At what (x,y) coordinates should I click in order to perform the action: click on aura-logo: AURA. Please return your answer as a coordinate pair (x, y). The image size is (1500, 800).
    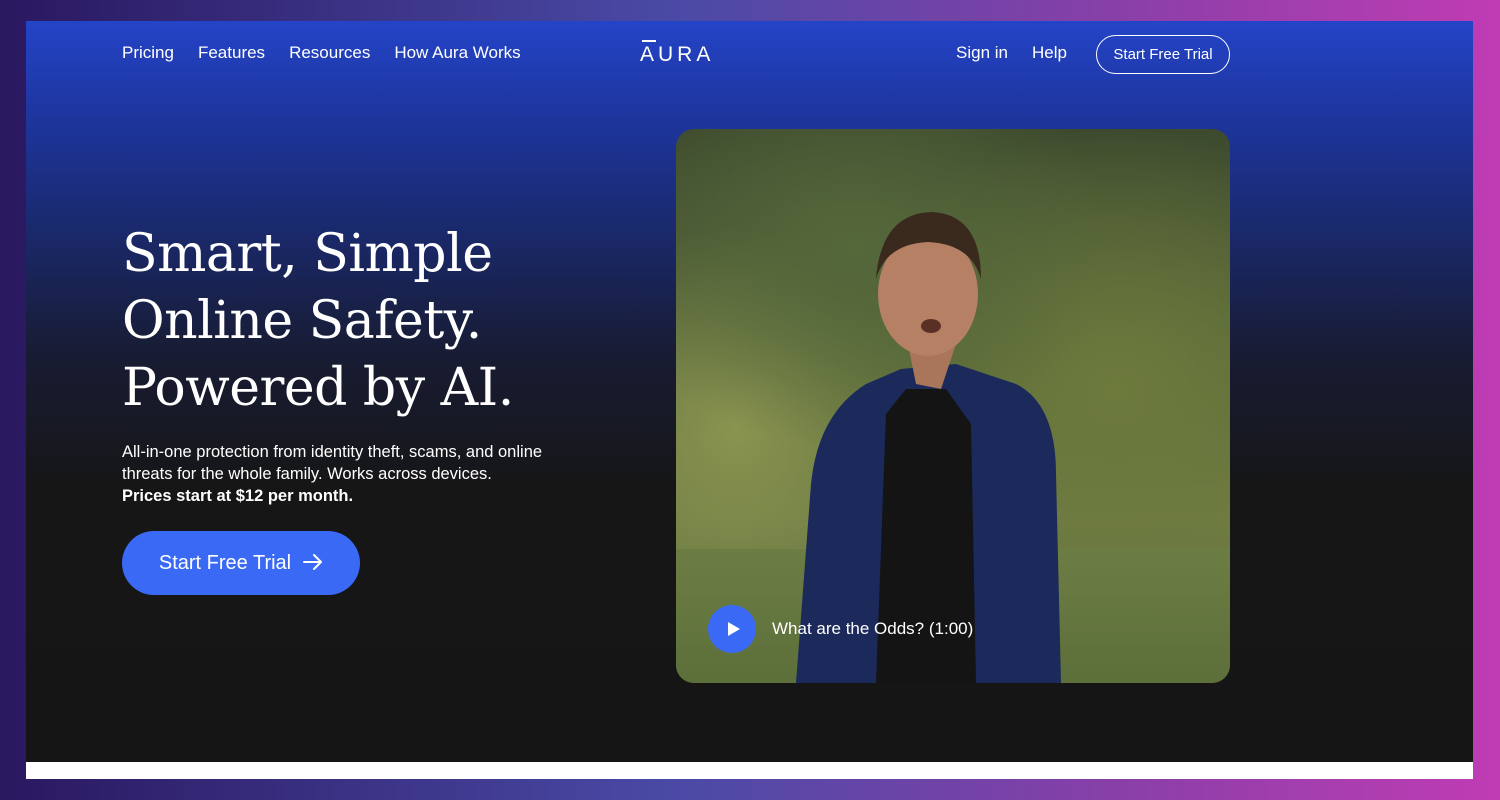
    Looking at the image, I should click on (677, 53).